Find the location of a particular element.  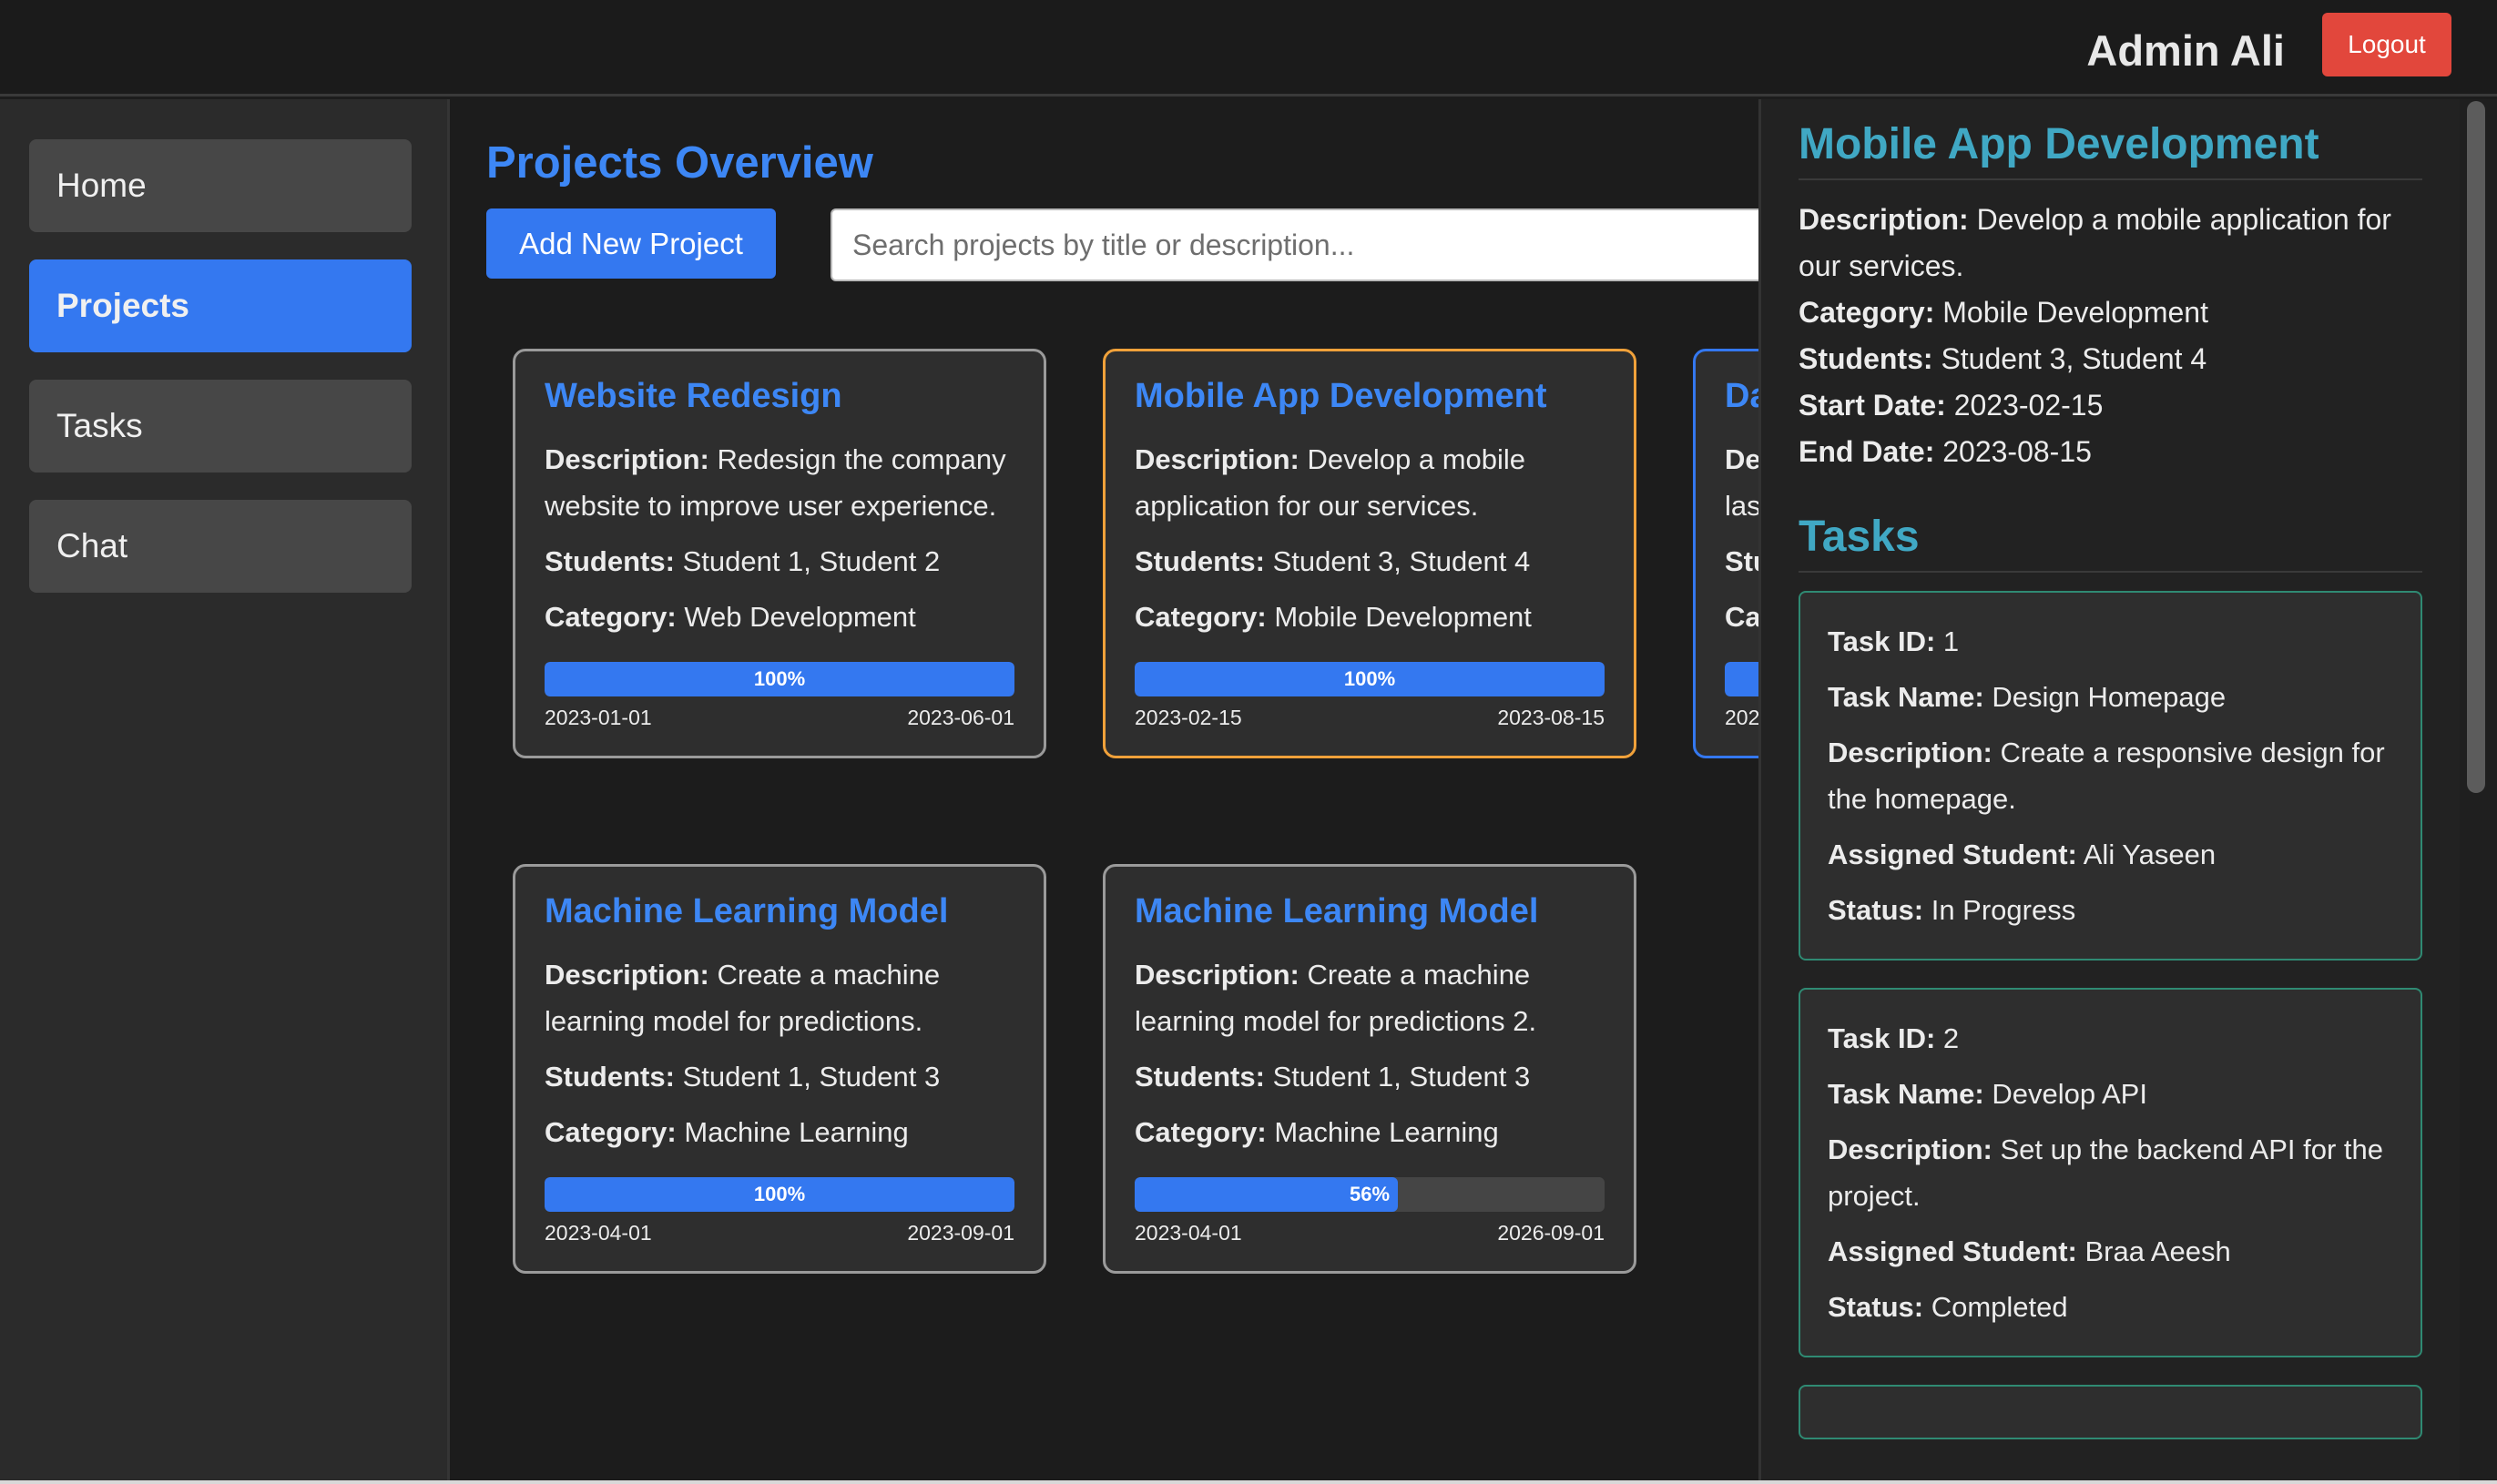

scroll-thumb is located at coordinates (2476, 447).